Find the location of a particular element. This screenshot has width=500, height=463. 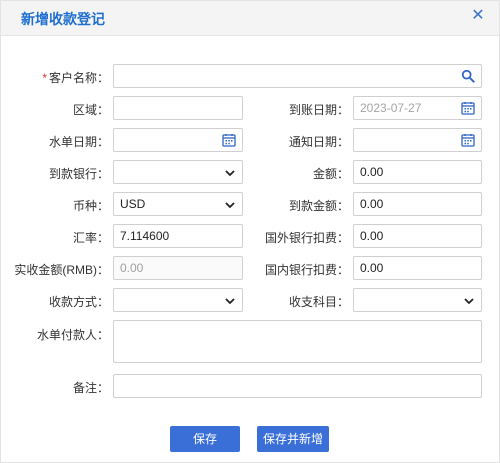

amount-value: 0.00 is located at coordinates (372, 172).